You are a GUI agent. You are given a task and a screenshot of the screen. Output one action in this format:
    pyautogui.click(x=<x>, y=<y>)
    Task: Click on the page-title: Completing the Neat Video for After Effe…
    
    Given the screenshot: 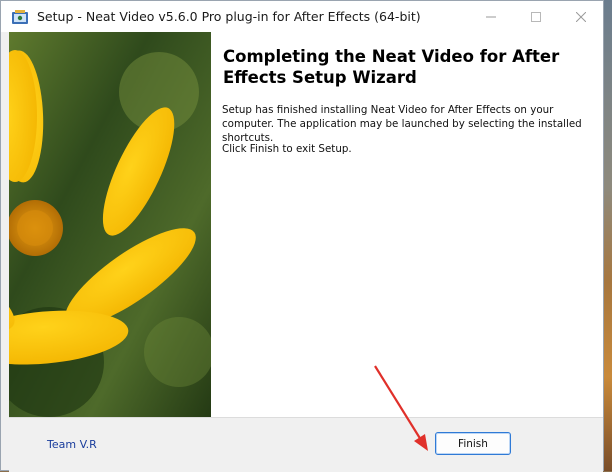 What is the action you would take?
    pyautogui.click(x=391, y=67)
    